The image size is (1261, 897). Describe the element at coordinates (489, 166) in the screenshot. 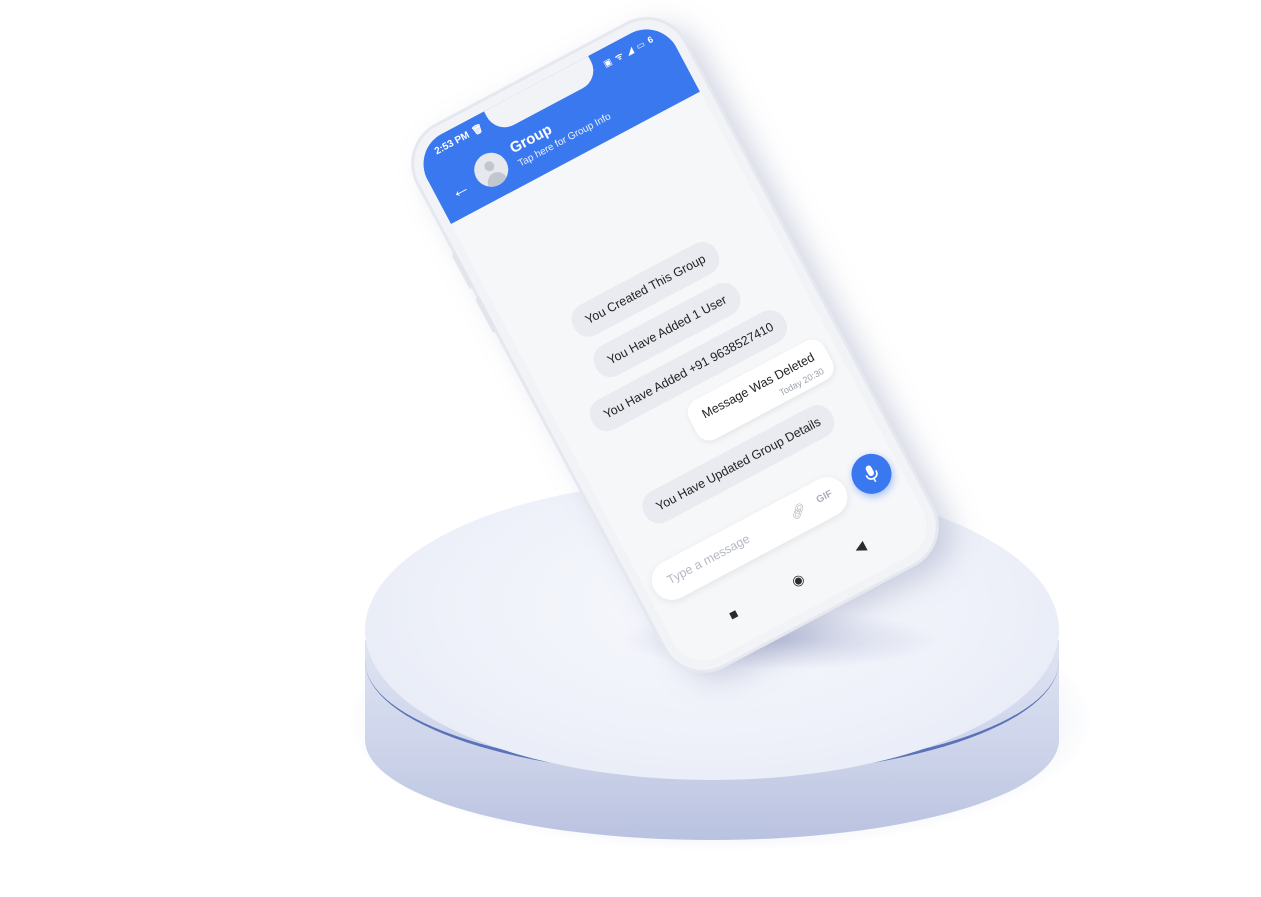

I see `avatar-head` at that location.